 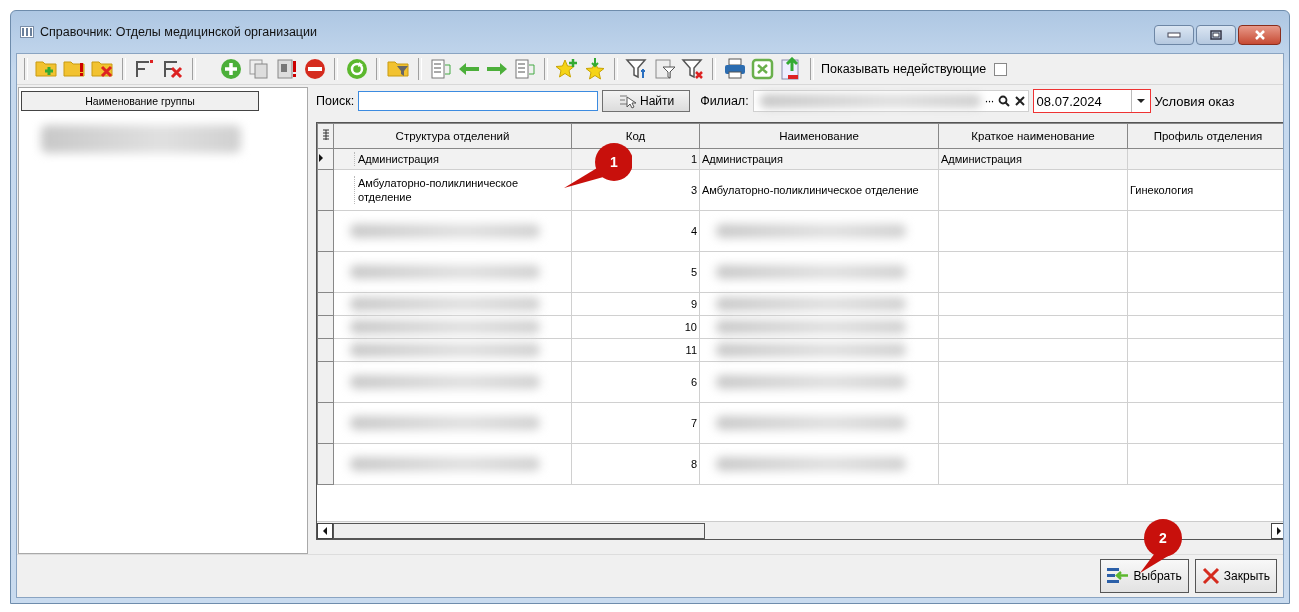 What do you see at coordinates (800, 327) in the screenshot?
I see `table-row: 10` at bounding box center [800, 327].